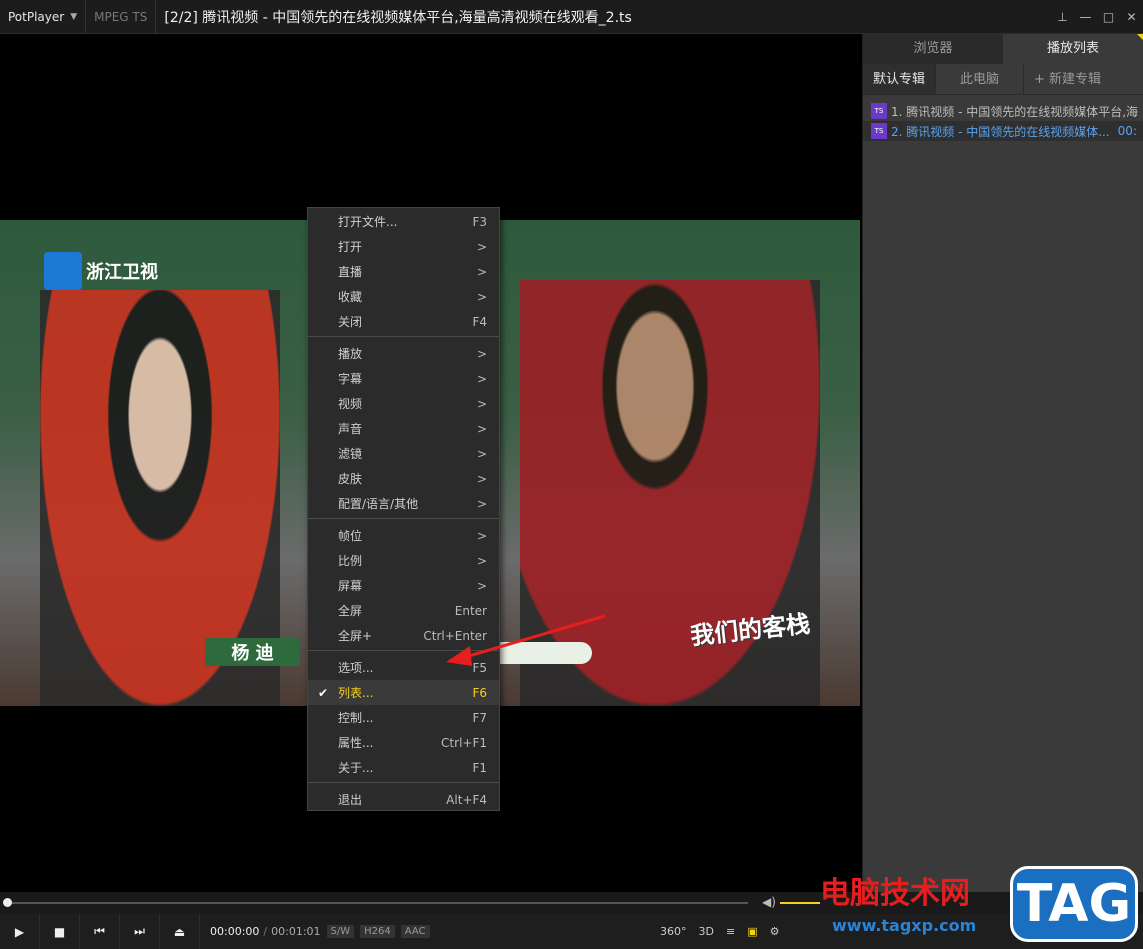  Describe the element at coordinates (900, 79) in the screenshot. I see `tab-default-album: 默认专辑` at that location.